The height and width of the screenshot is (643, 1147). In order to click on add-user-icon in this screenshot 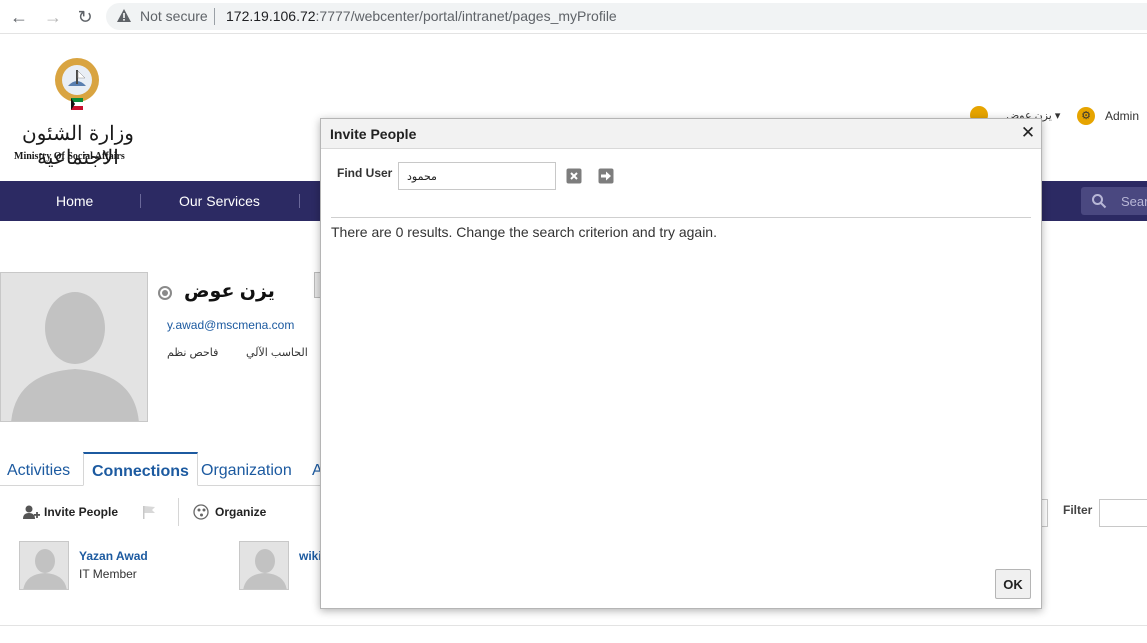, I will do `click(31, 512)`.